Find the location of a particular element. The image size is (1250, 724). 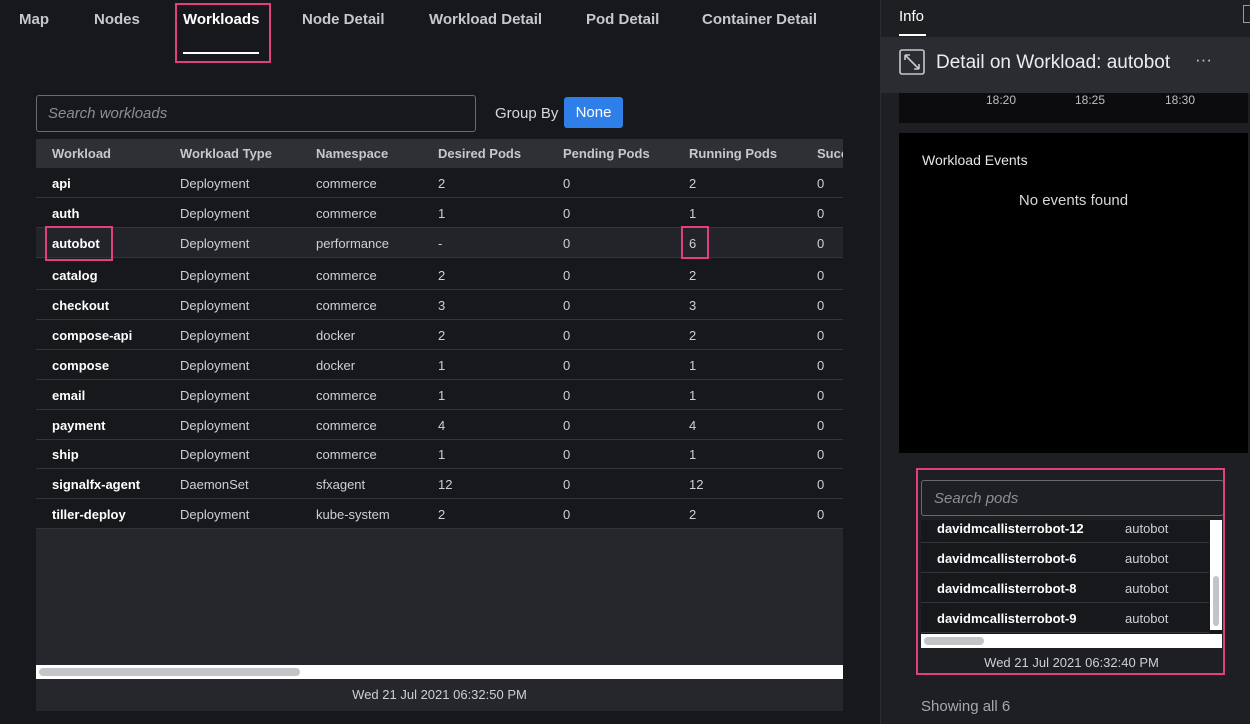

column-header-pending-pods: Pending Pods is located at coordinates (606, 153).